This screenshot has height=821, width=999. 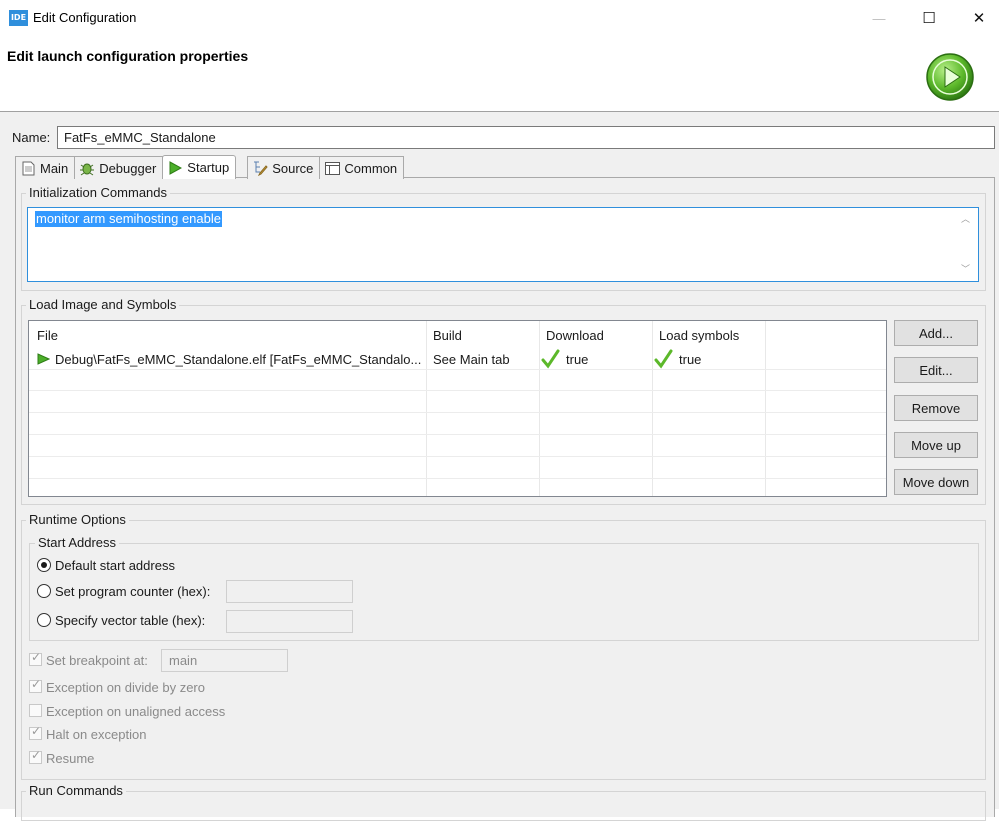 What do you see at coordinates (526, 137) in the screenshot?
I see `name-field: FatFs_eMMC_Standalone` at bounding box center [526, 137].